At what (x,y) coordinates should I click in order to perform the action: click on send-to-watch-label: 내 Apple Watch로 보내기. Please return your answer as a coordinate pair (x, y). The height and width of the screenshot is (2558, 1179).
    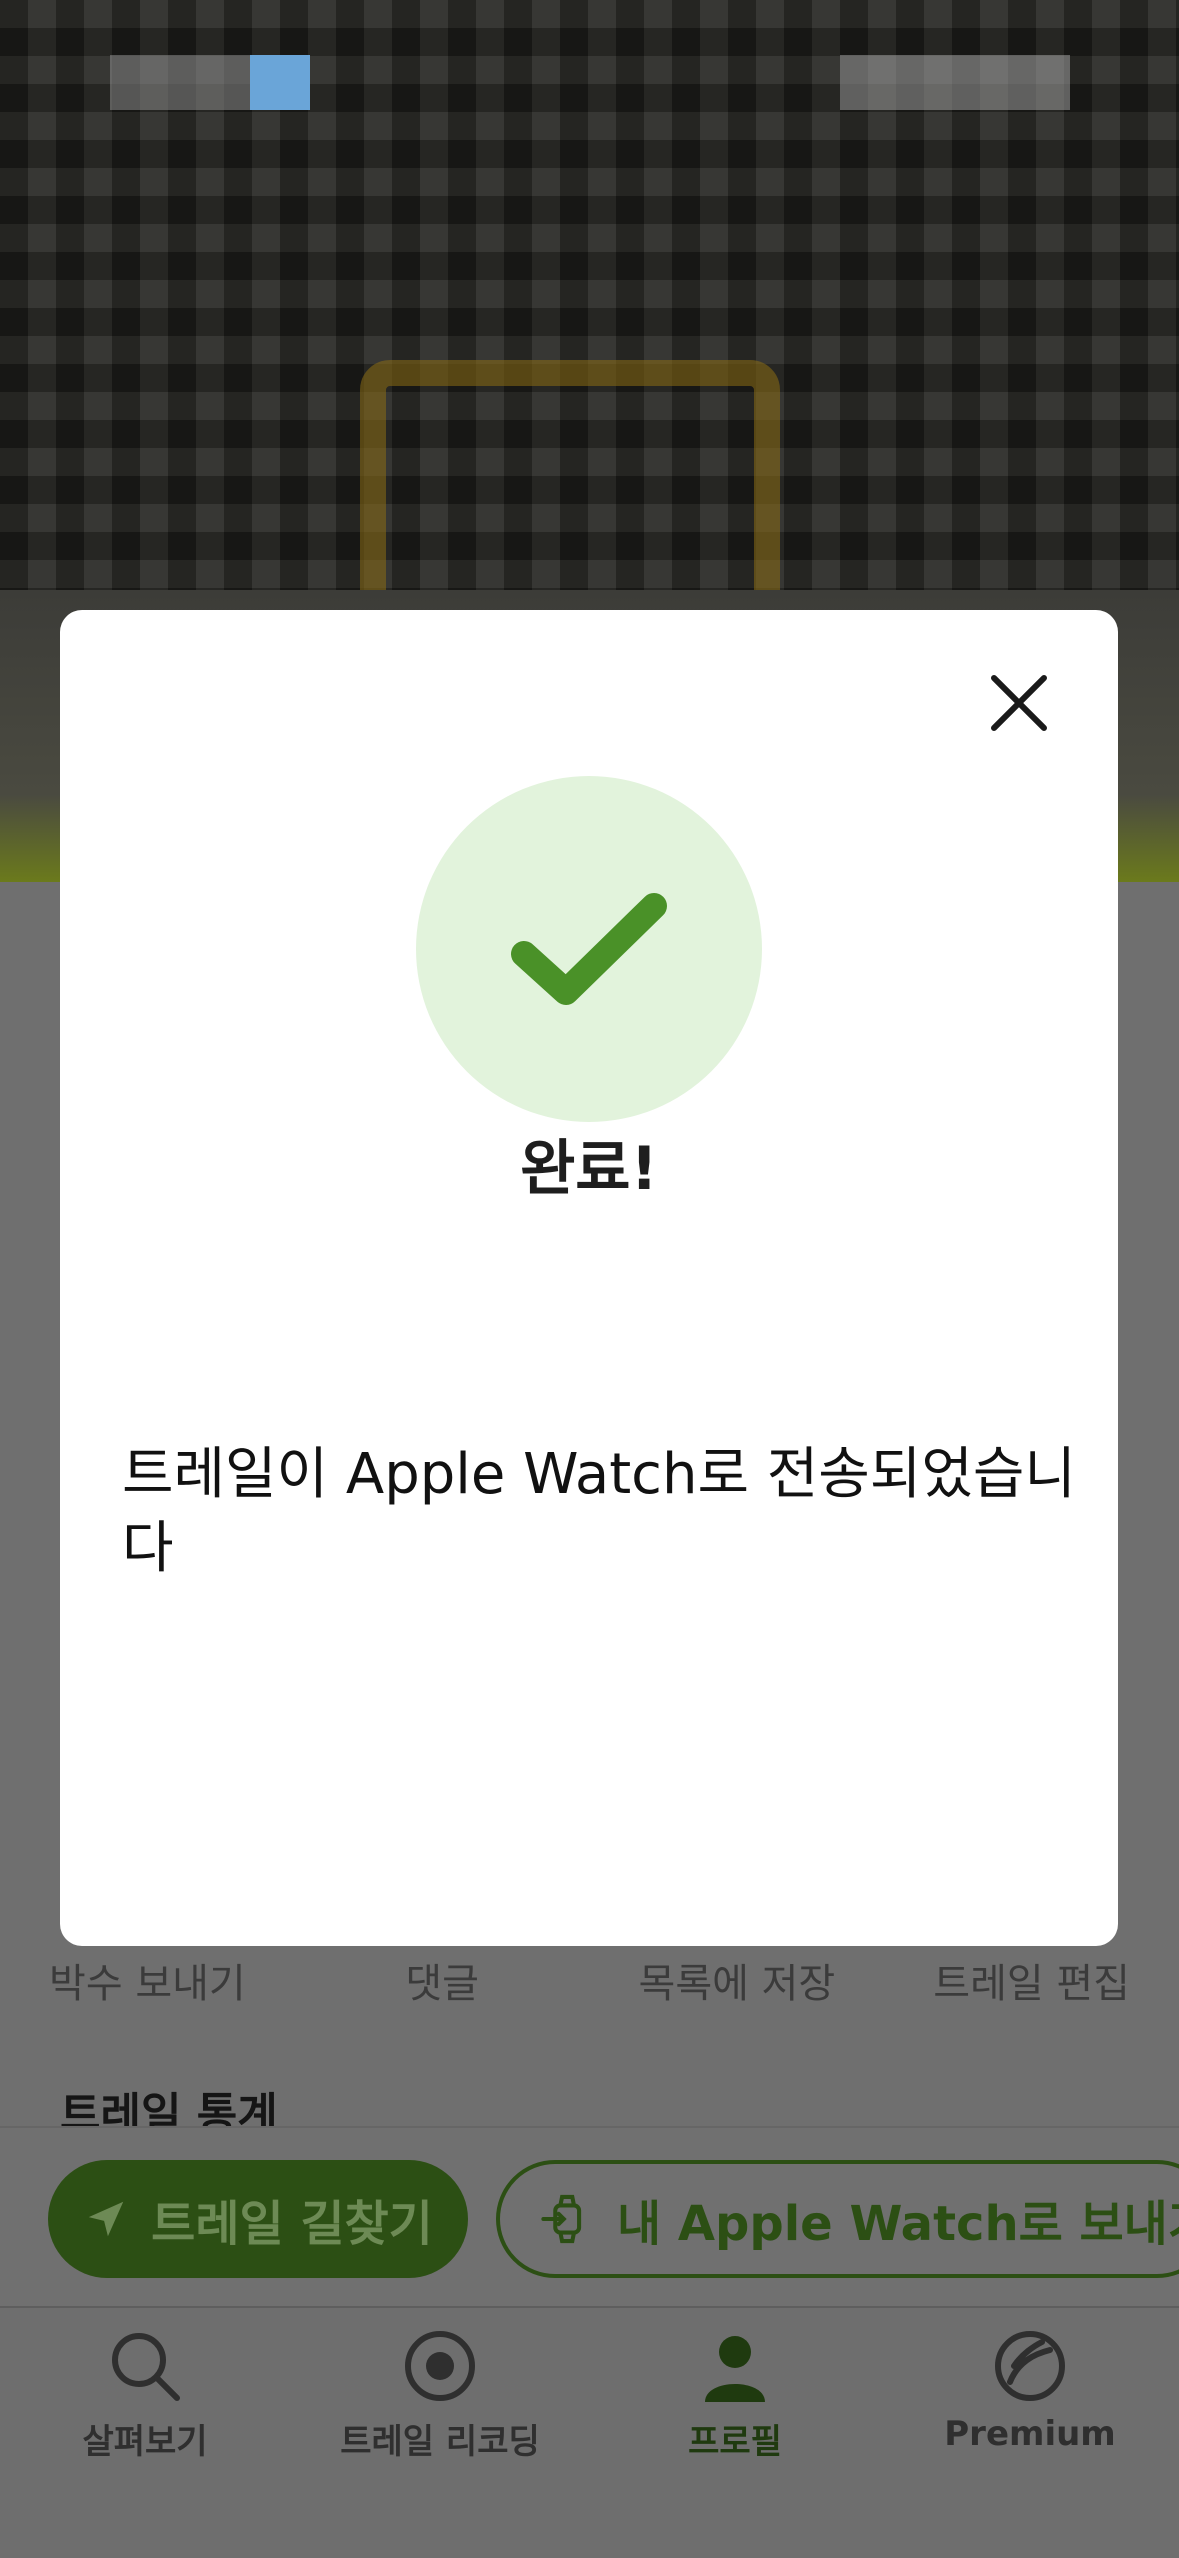
    Looking at the image, I should click on (897, 2224).